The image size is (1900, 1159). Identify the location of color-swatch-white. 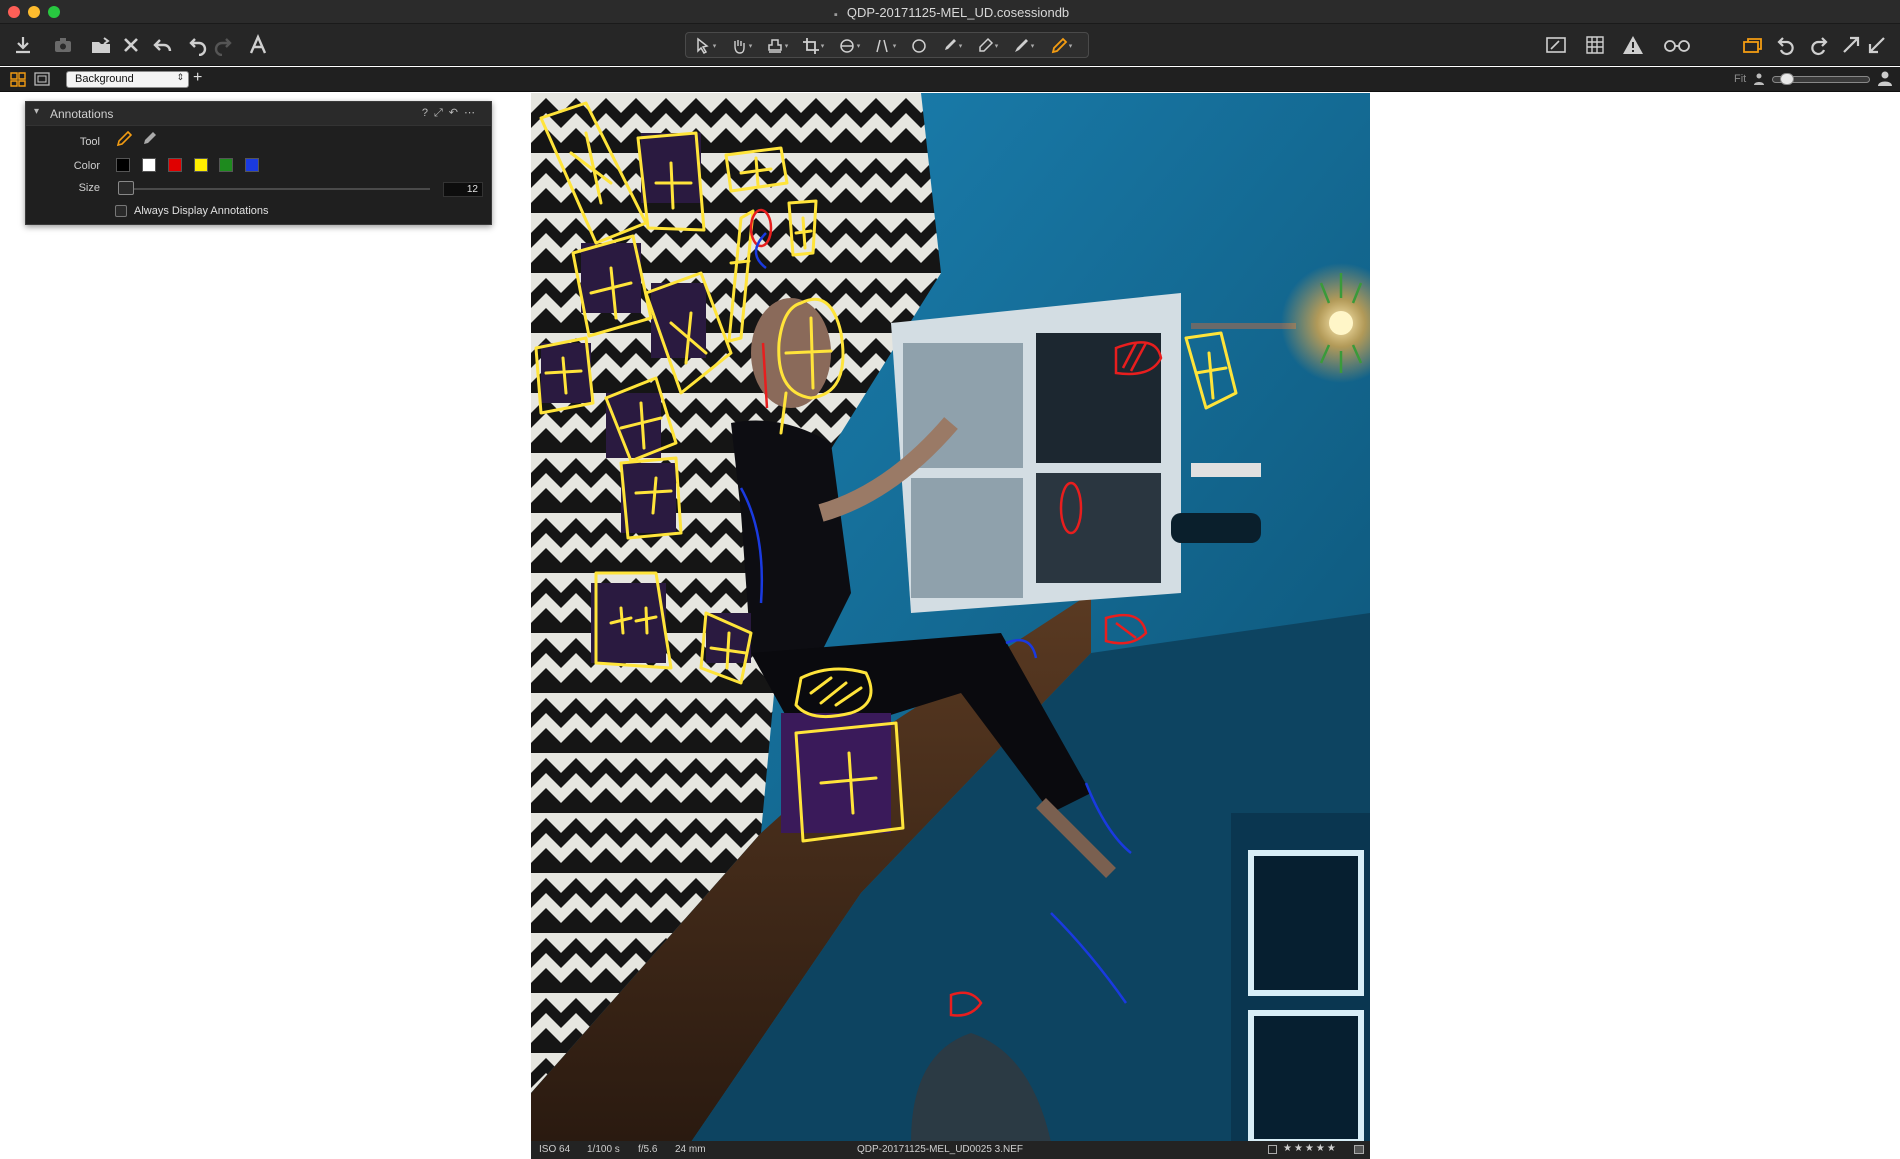
(149, 165).